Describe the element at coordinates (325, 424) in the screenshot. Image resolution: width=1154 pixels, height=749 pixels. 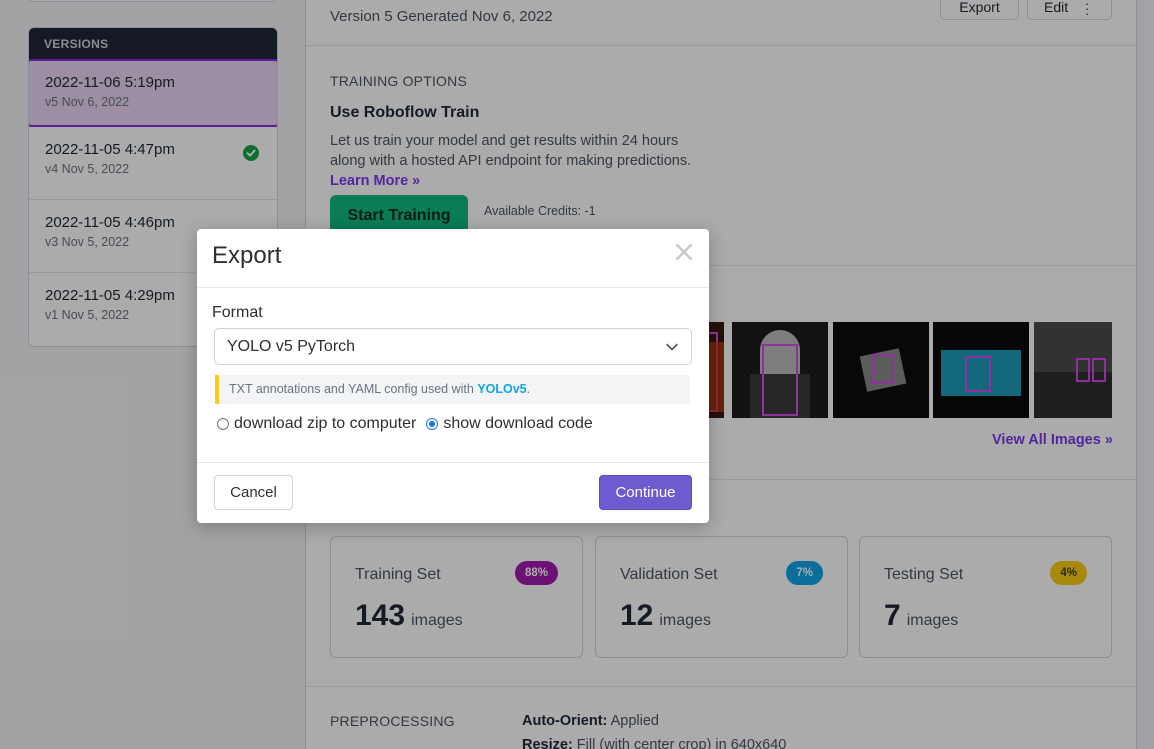
I see `download-zip-label: download zip to computer` at that location.